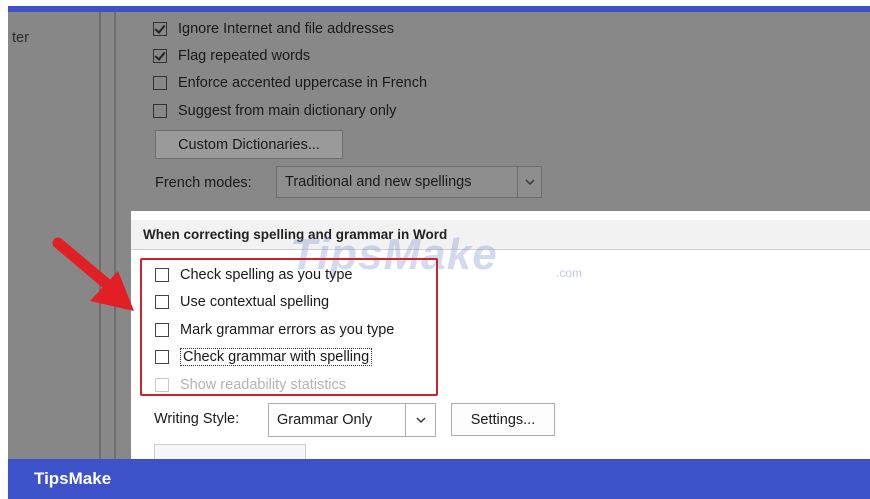 The width and height of the screenshot is (870, 499). Describe the element at coordinates (230, 451) in the screenshot. I see `partial-button` at that location.